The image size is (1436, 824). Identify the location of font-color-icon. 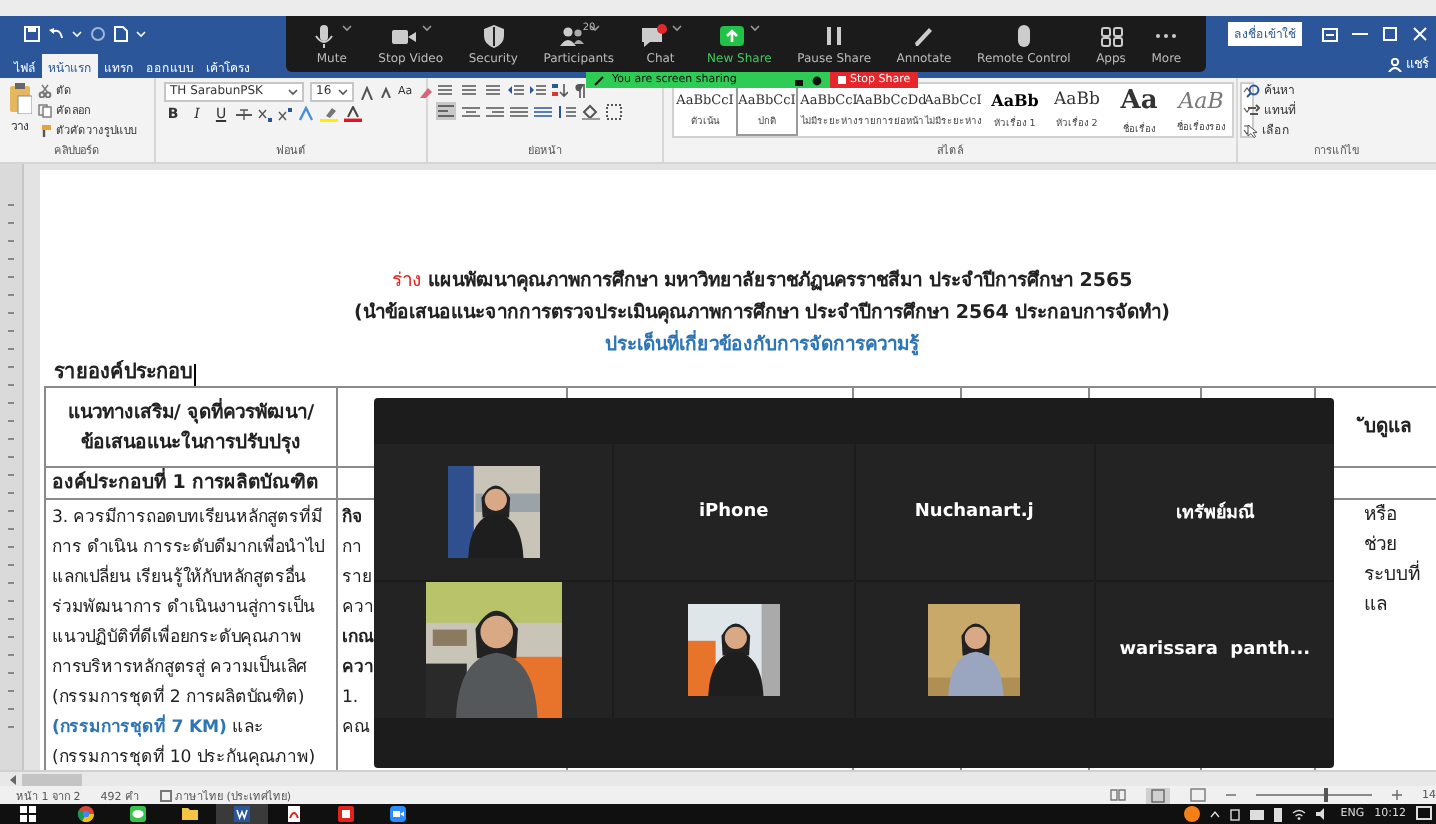
(353, 114).